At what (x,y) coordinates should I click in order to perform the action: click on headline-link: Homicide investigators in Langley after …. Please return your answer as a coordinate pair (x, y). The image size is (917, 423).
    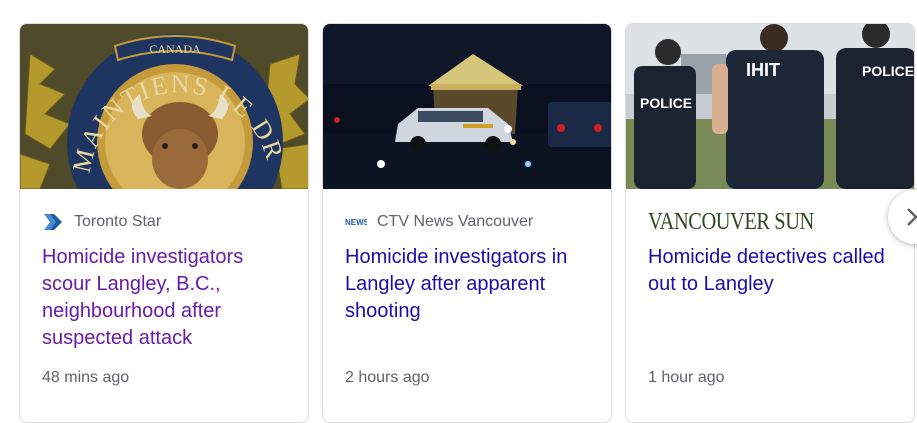
    Looking at the image, I should click on (470, 284).